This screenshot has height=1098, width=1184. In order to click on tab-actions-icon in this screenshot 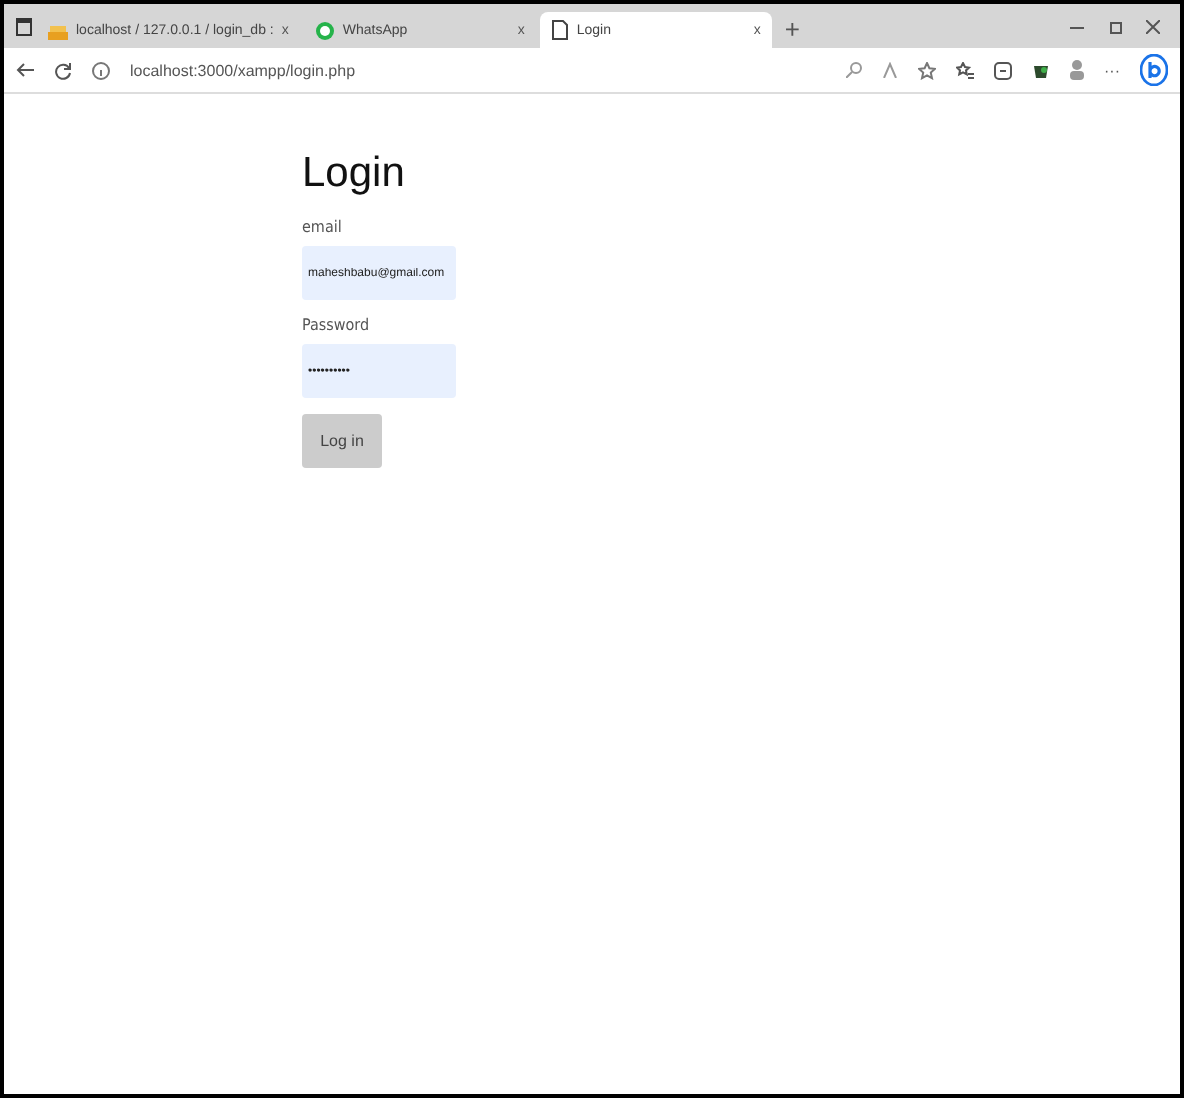, I will do `click(24, 26)`.